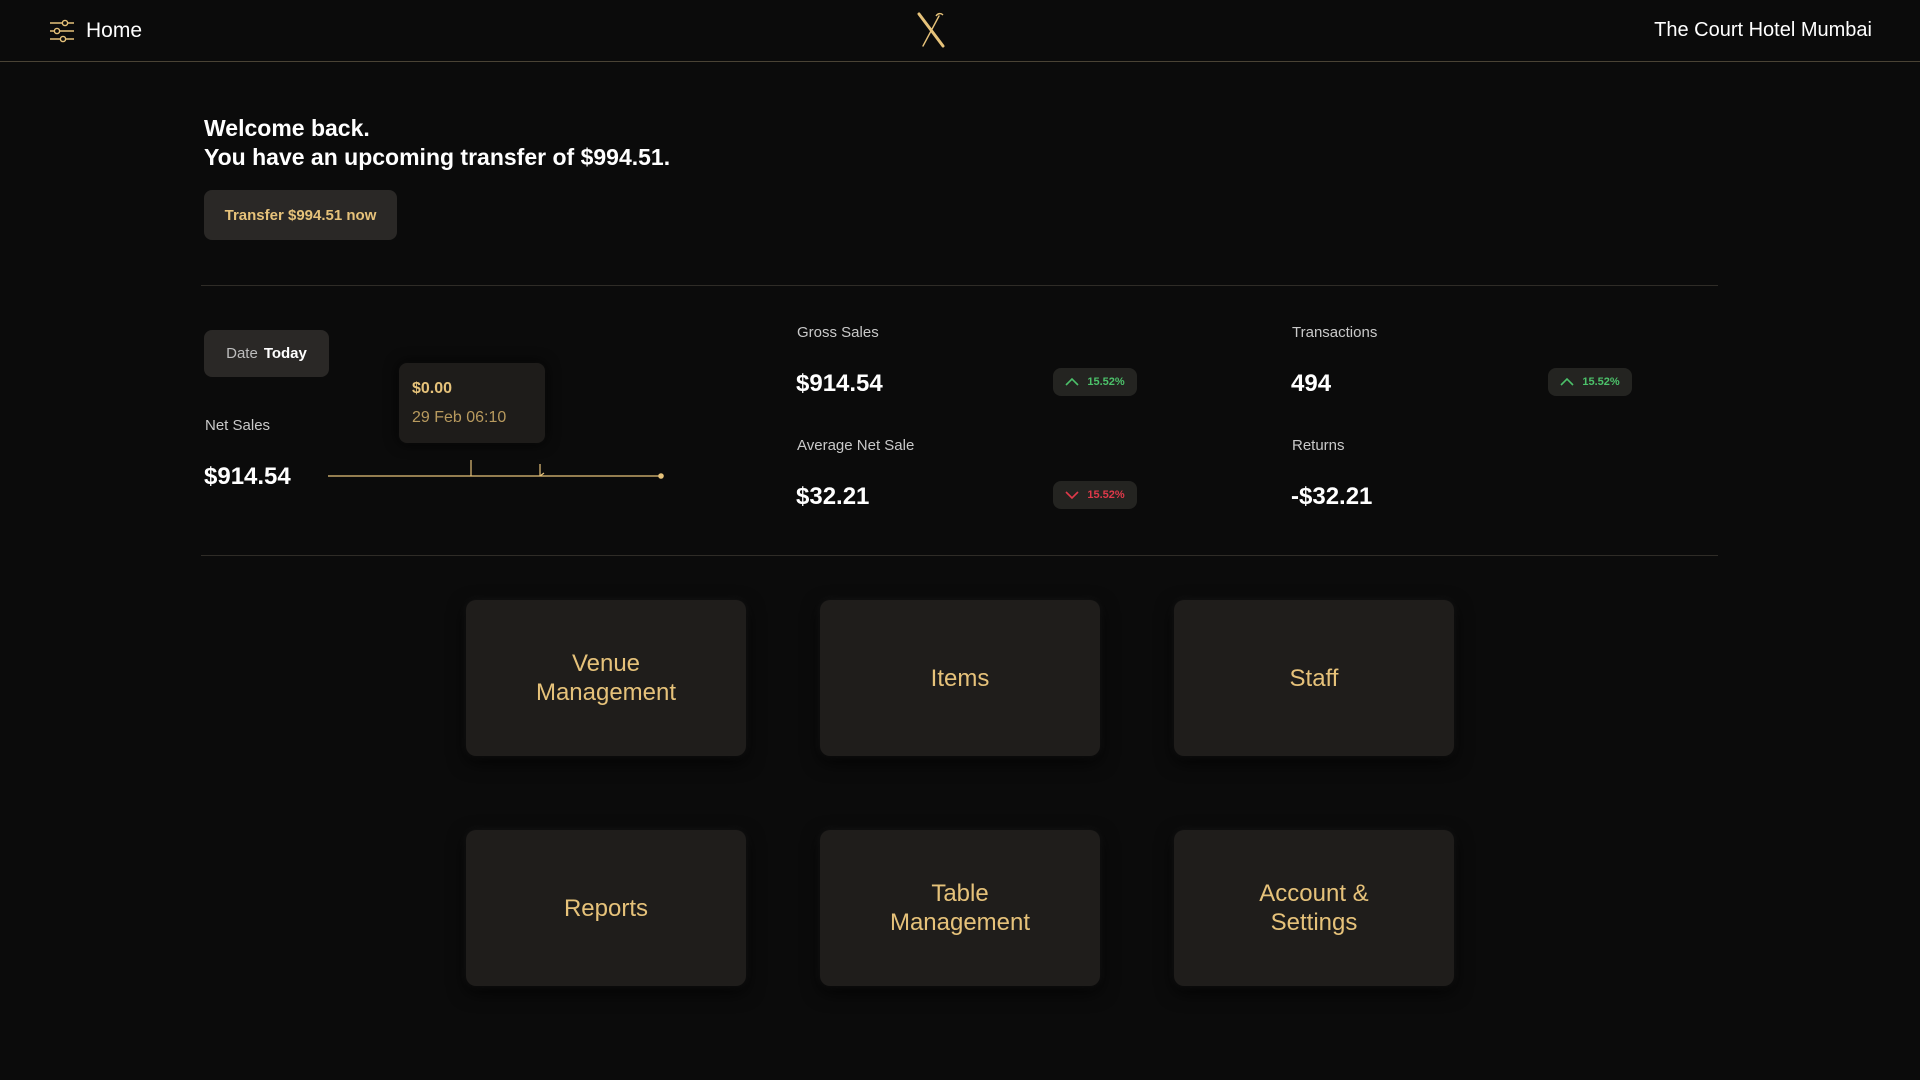 The image size is (1920, 1080). What do you see at coordinates (856, 445) in the screenshot?
I see `average-net-sale-label: Average Net Sale` at bounding box center [856, 445].